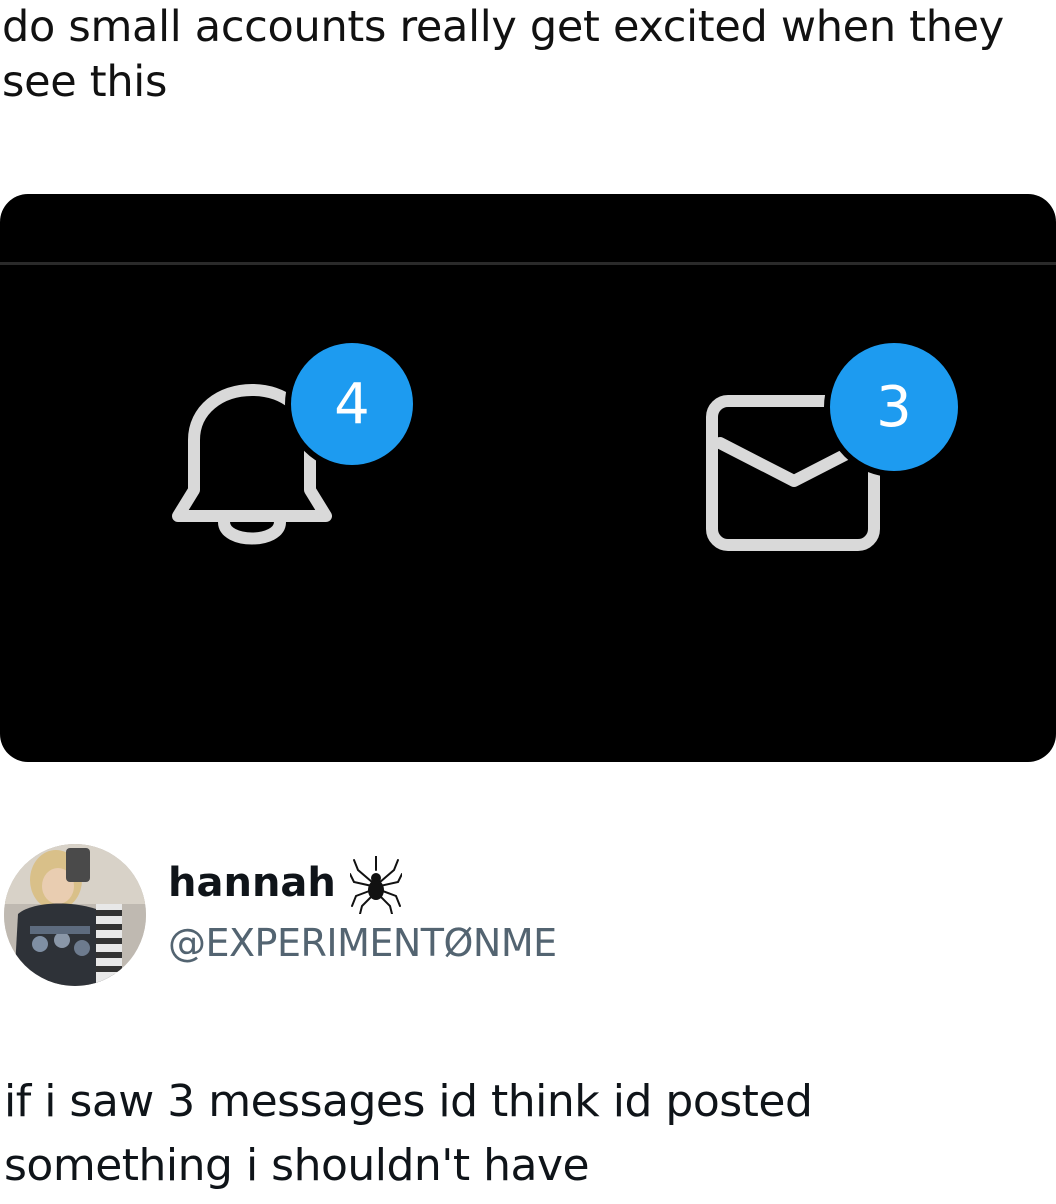  What do you see at coordinates (352, 404) in the screenshot?
I see `notifications-count-badge: 4` at bounding box center [352, 404].